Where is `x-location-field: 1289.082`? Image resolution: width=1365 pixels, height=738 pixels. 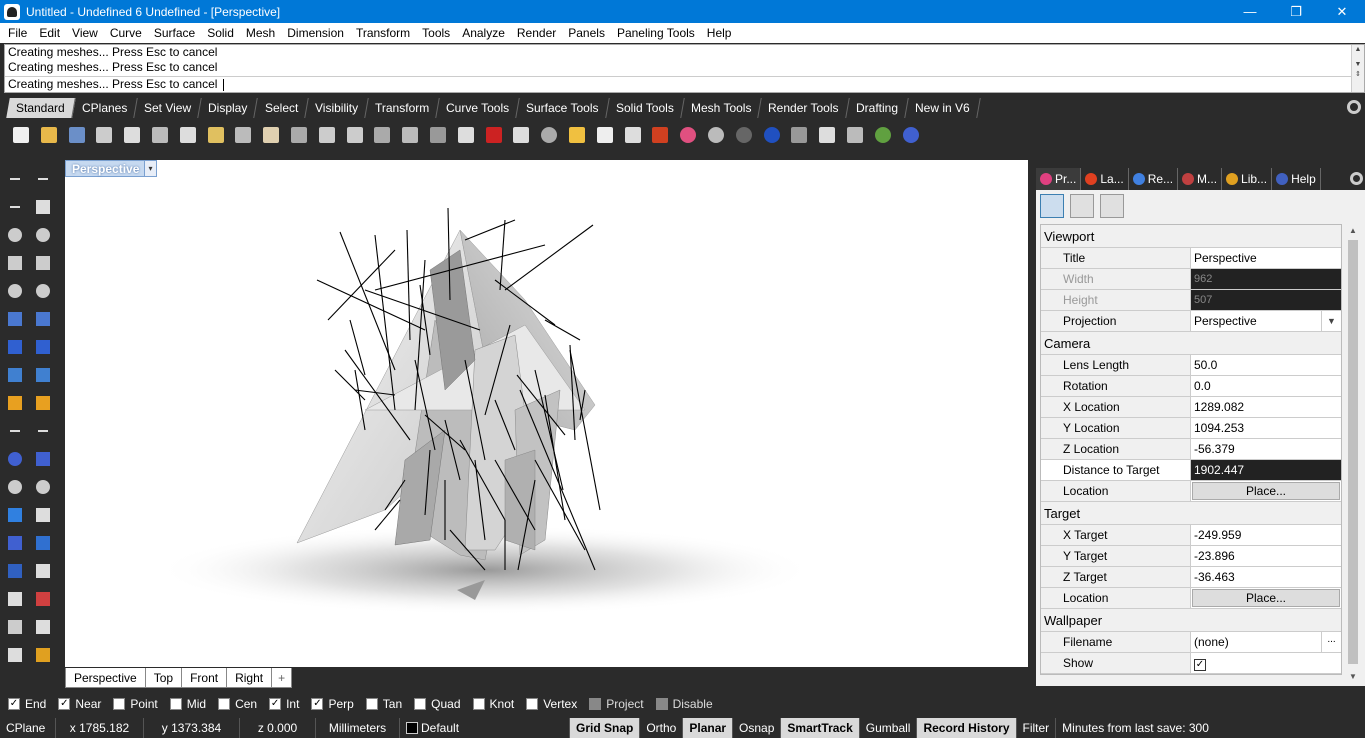
x-location-field: 1289.082 is located at coordinates (1266, 407).